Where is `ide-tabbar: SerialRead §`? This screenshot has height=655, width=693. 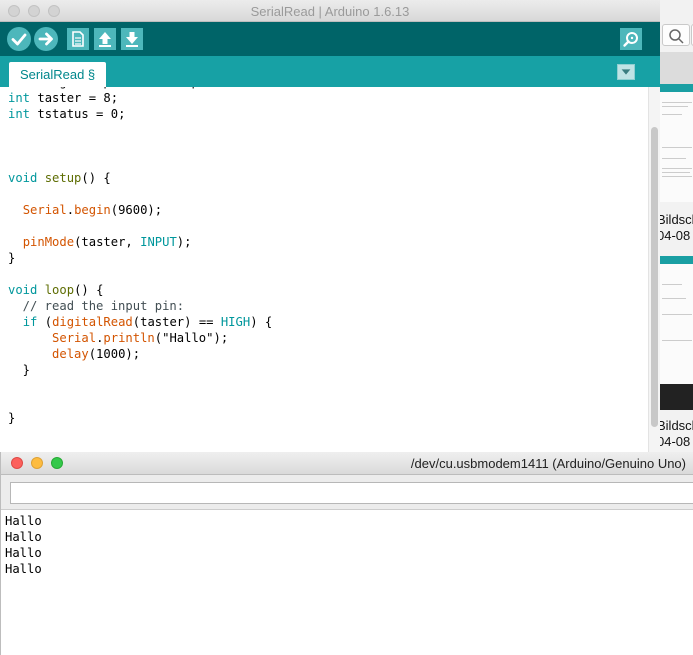 ide-tabbar: SerialRead § is located at coordinates (330, 71).